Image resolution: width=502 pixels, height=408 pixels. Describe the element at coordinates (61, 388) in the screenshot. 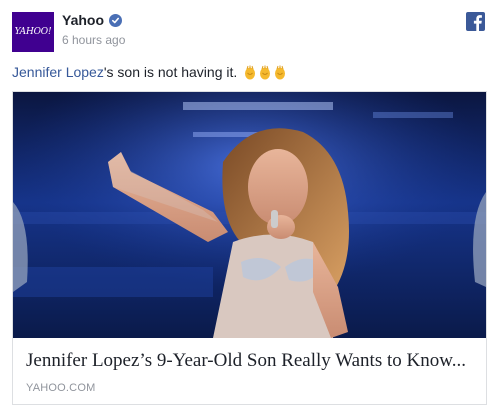

I see `article-source: YAHOO.COM` at that location.